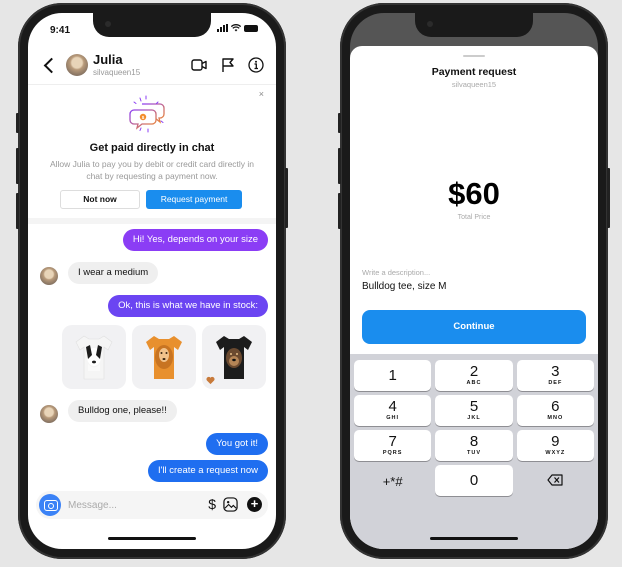  Describe the element at coordinates (555, 375) in the screenshot. I see `key-3: 3 DEF` at that location.